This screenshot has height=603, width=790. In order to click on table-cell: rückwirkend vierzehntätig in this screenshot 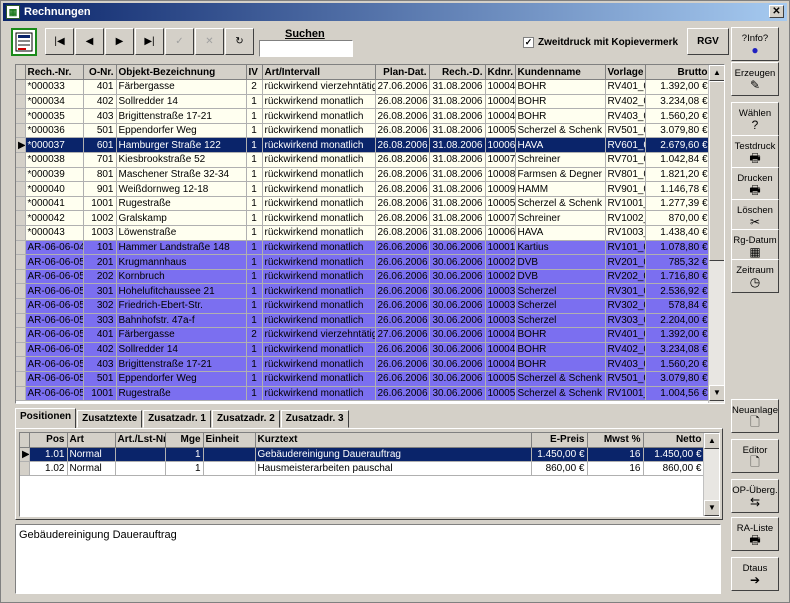, I will do `click(319, 87)`.